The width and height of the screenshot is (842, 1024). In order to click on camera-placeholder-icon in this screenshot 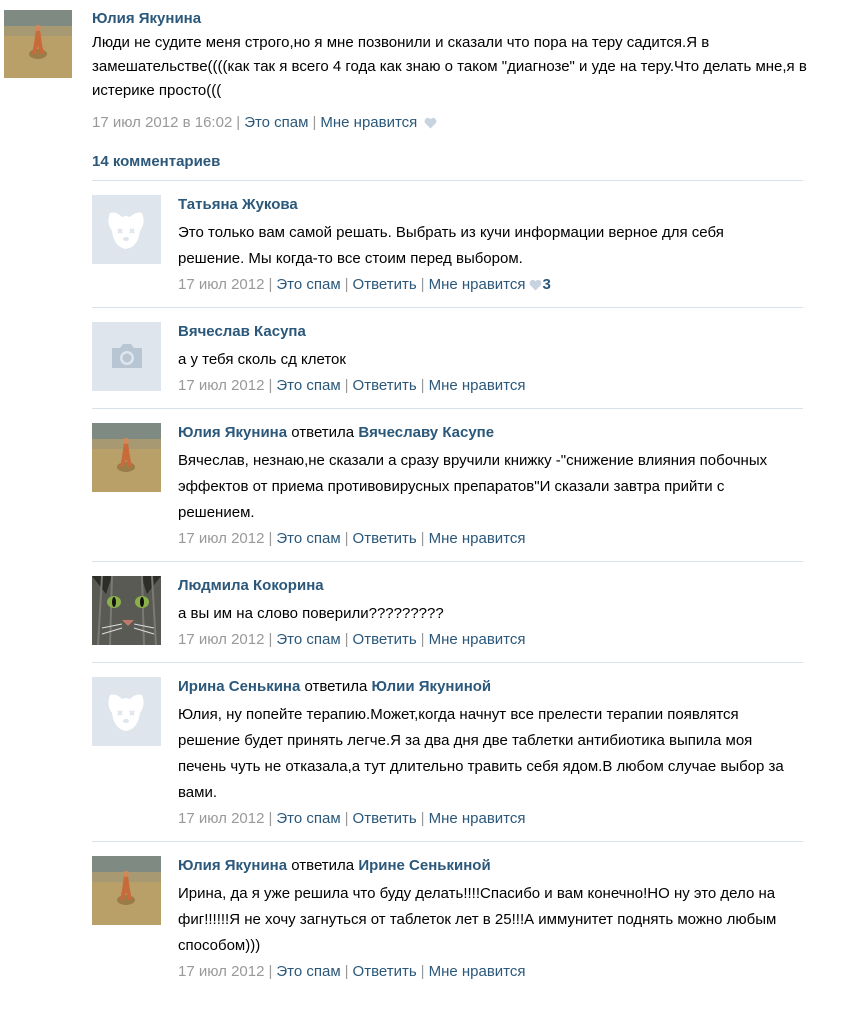, I will do `click(126, 356)`.